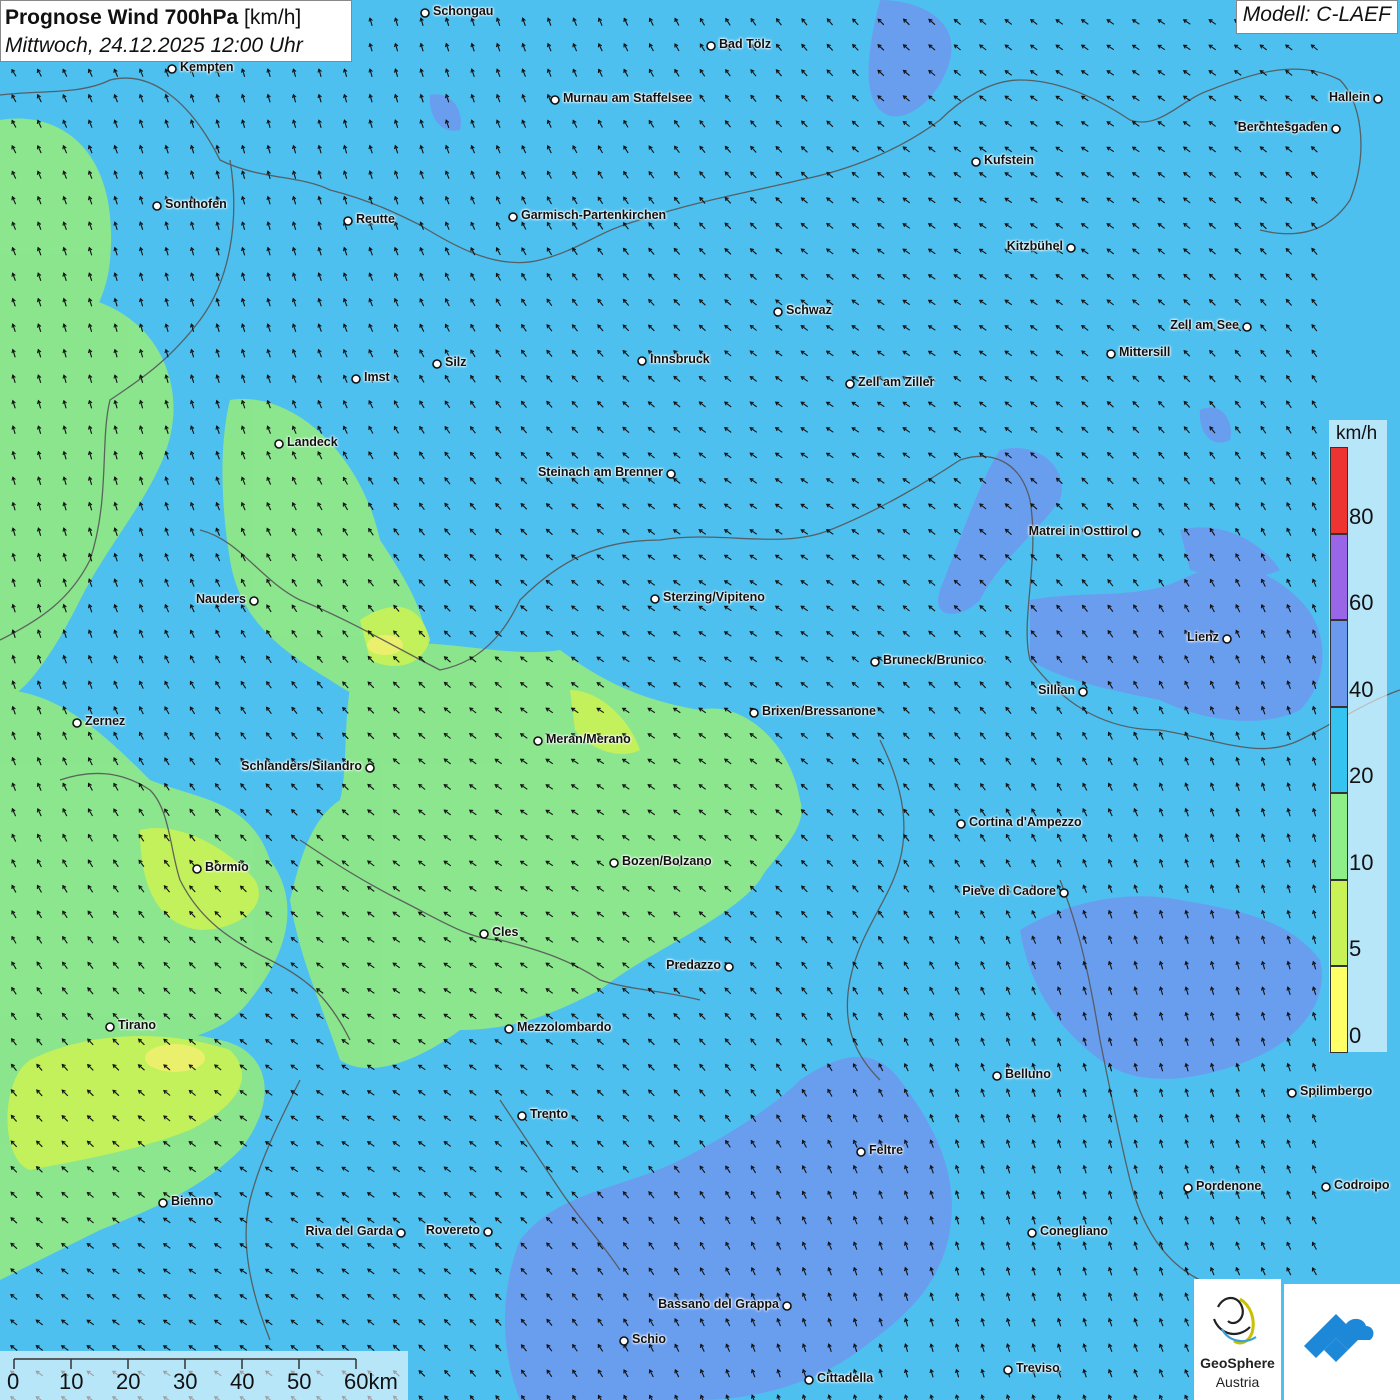  Describe the element at coordinates (549, 1114) in the screenshot. I see `city-label: Trento` at that location.